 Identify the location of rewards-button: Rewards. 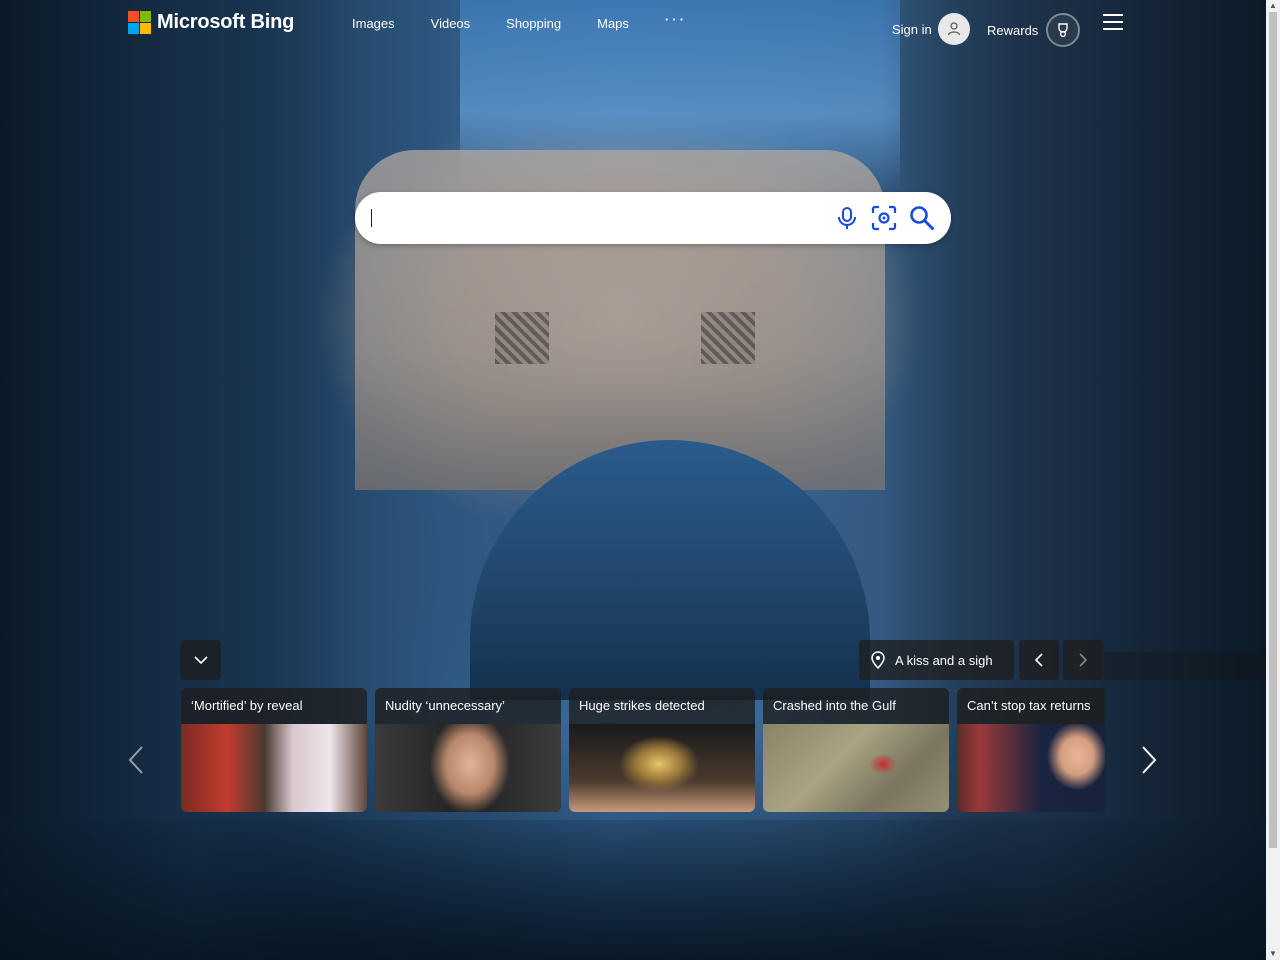
(1034, 30).